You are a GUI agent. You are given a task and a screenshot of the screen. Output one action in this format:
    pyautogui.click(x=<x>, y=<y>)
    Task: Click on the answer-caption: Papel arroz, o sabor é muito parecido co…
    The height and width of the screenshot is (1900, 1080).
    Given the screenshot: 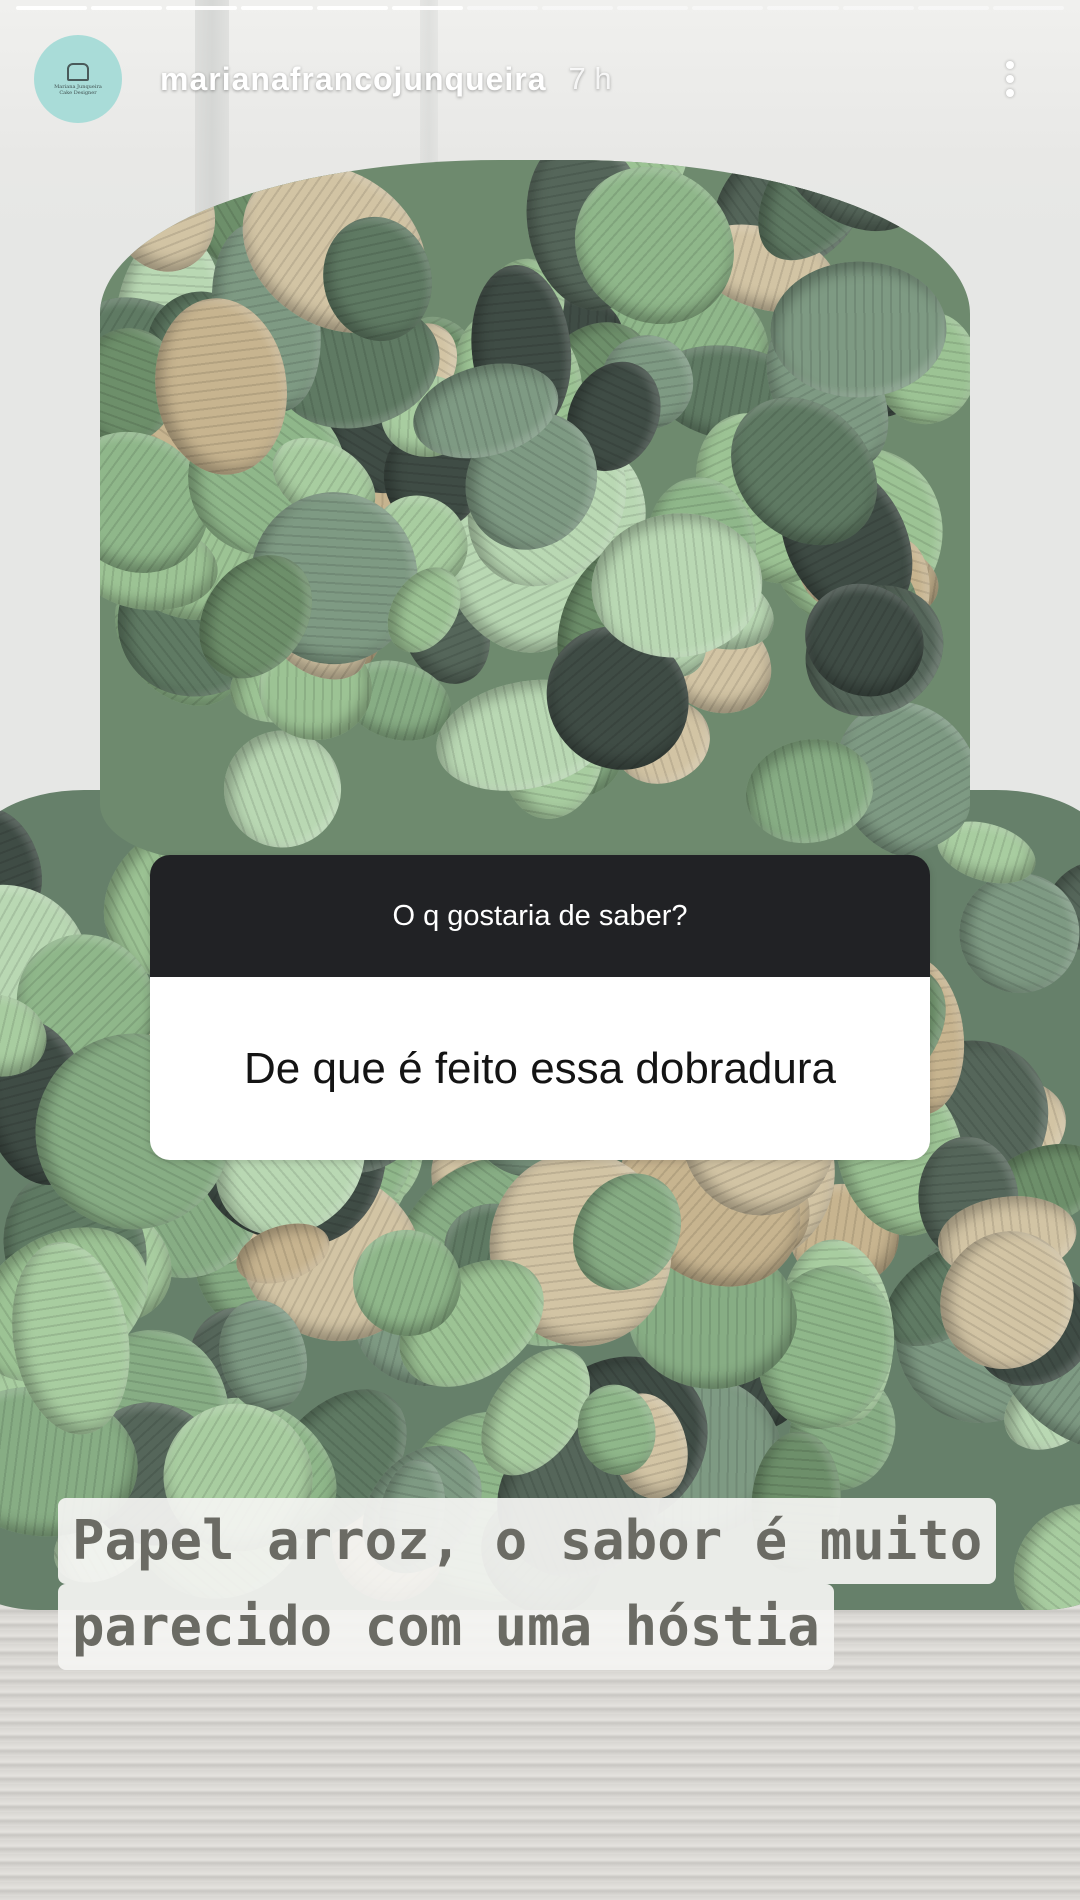 What is the action you would take?
    pyautogui.click(x=548, y=1584)
    